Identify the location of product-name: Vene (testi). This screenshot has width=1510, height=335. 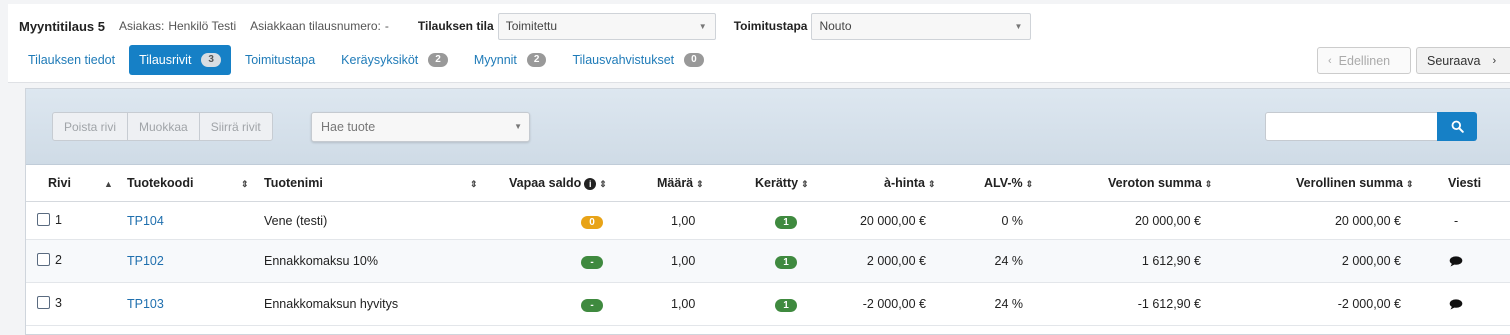
(296, 221).